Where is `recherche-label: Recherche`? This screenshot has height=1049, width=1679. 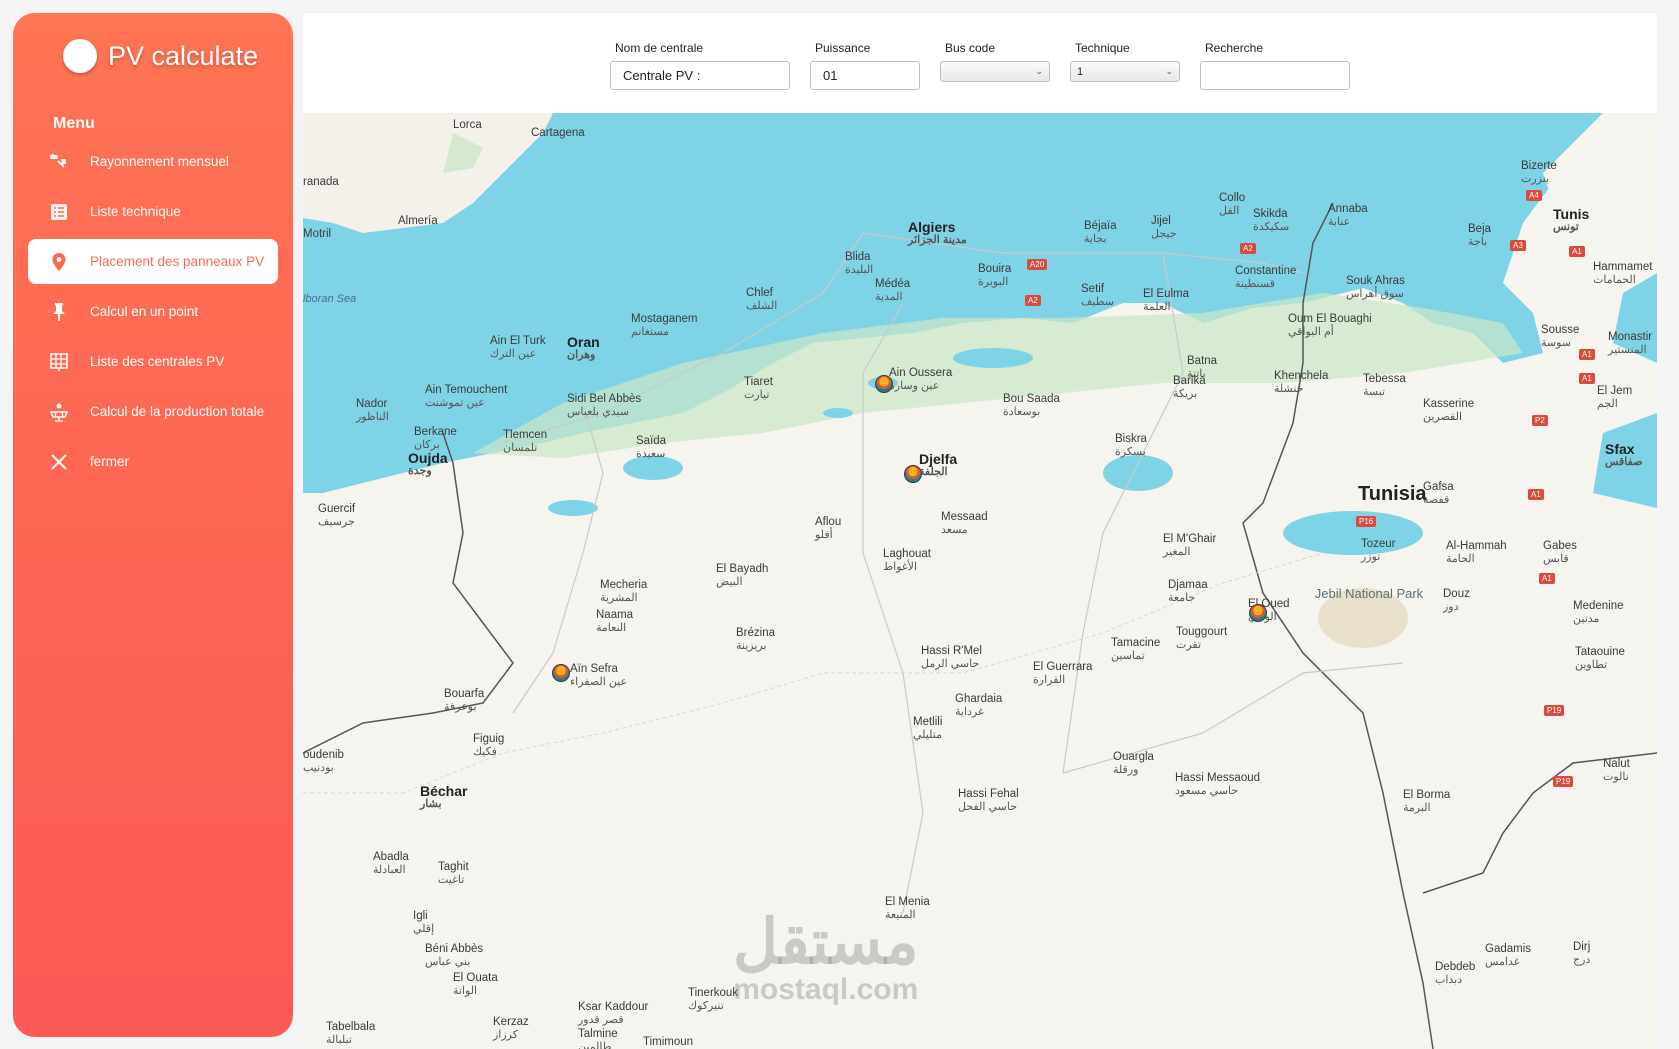 recherche-label: Recherche is located at coordinates (1234, 48).